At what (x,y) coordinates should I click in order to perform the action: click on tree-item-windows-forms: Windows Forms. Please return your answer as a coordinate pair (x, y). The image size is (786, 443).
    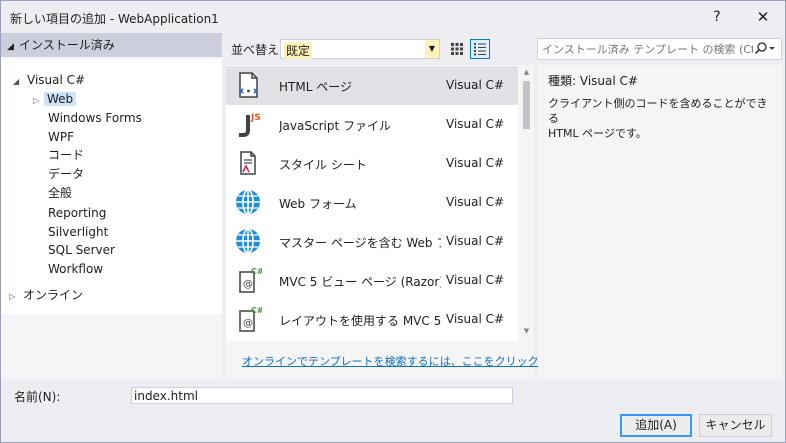
    Looking at the image, I should click on (95, 118).